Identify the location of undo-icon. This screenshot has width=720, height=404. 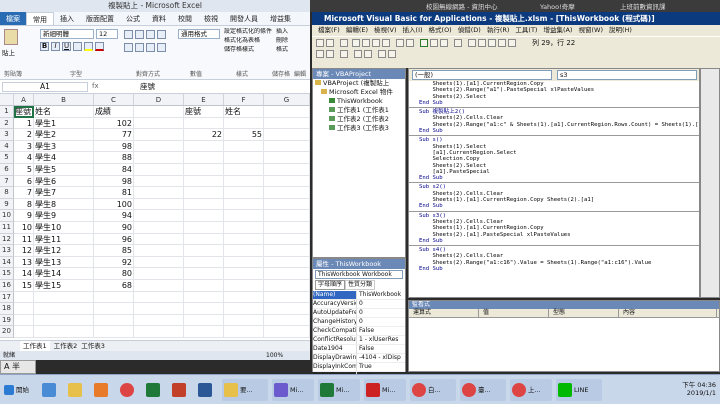
(400, 43).